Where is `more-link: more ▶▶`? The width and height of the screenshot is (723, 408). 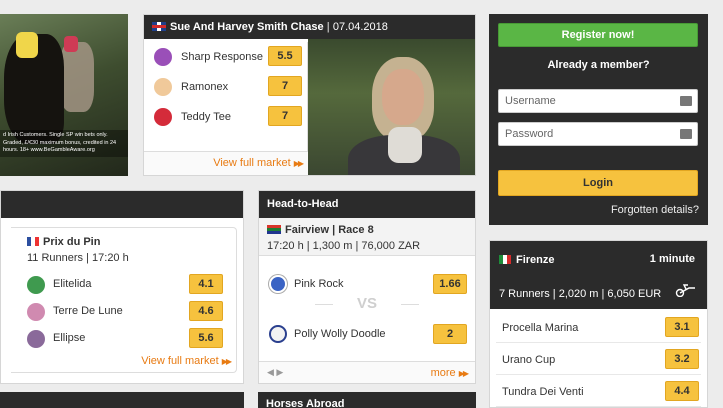 more-link: more ▶▶ is located at coordinates (450, 373).